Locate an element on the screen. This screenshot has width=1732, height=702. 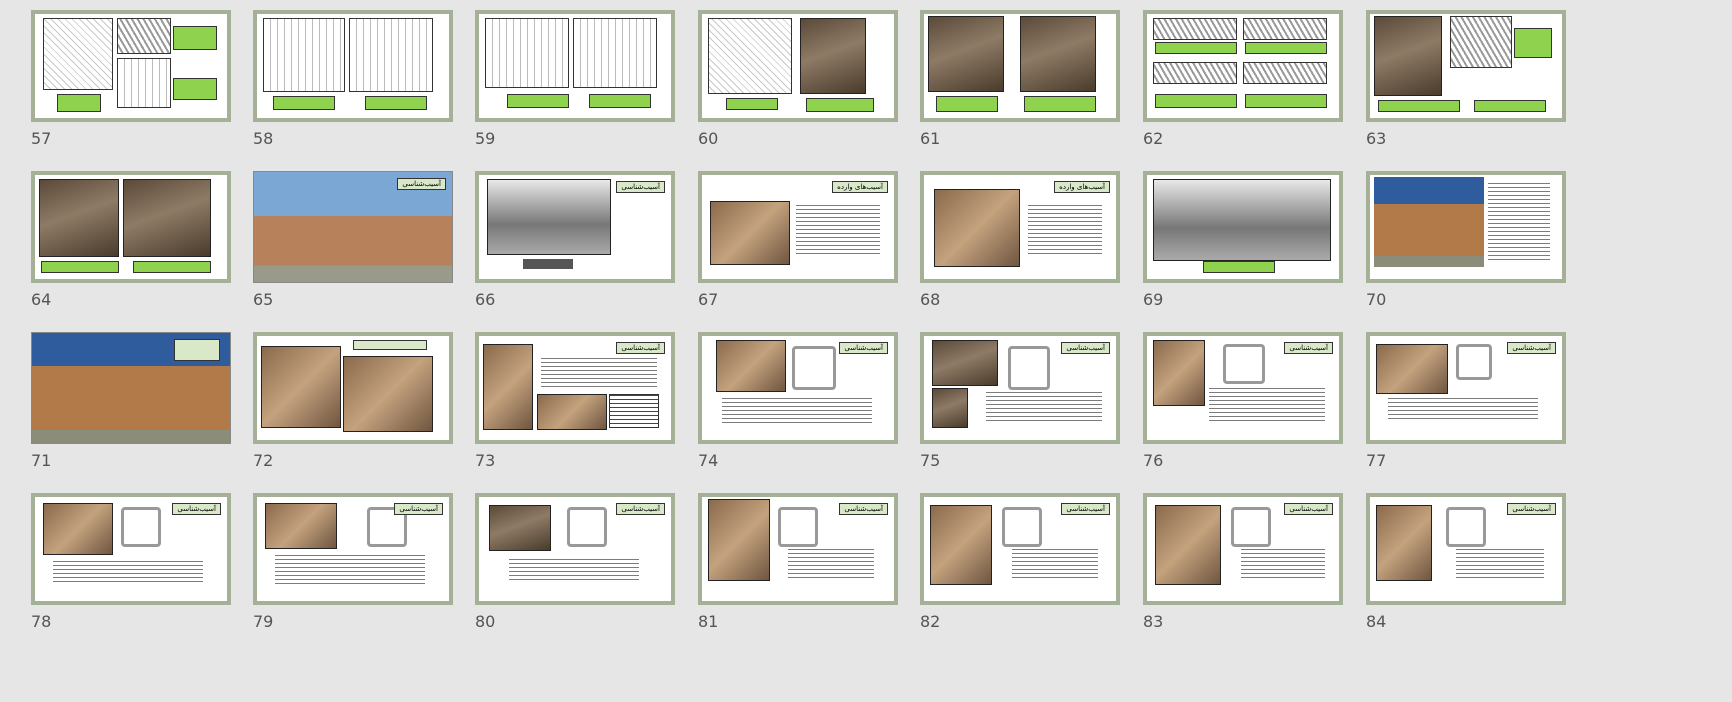
slide-number: 77 is located at coordinates (1376, 460).